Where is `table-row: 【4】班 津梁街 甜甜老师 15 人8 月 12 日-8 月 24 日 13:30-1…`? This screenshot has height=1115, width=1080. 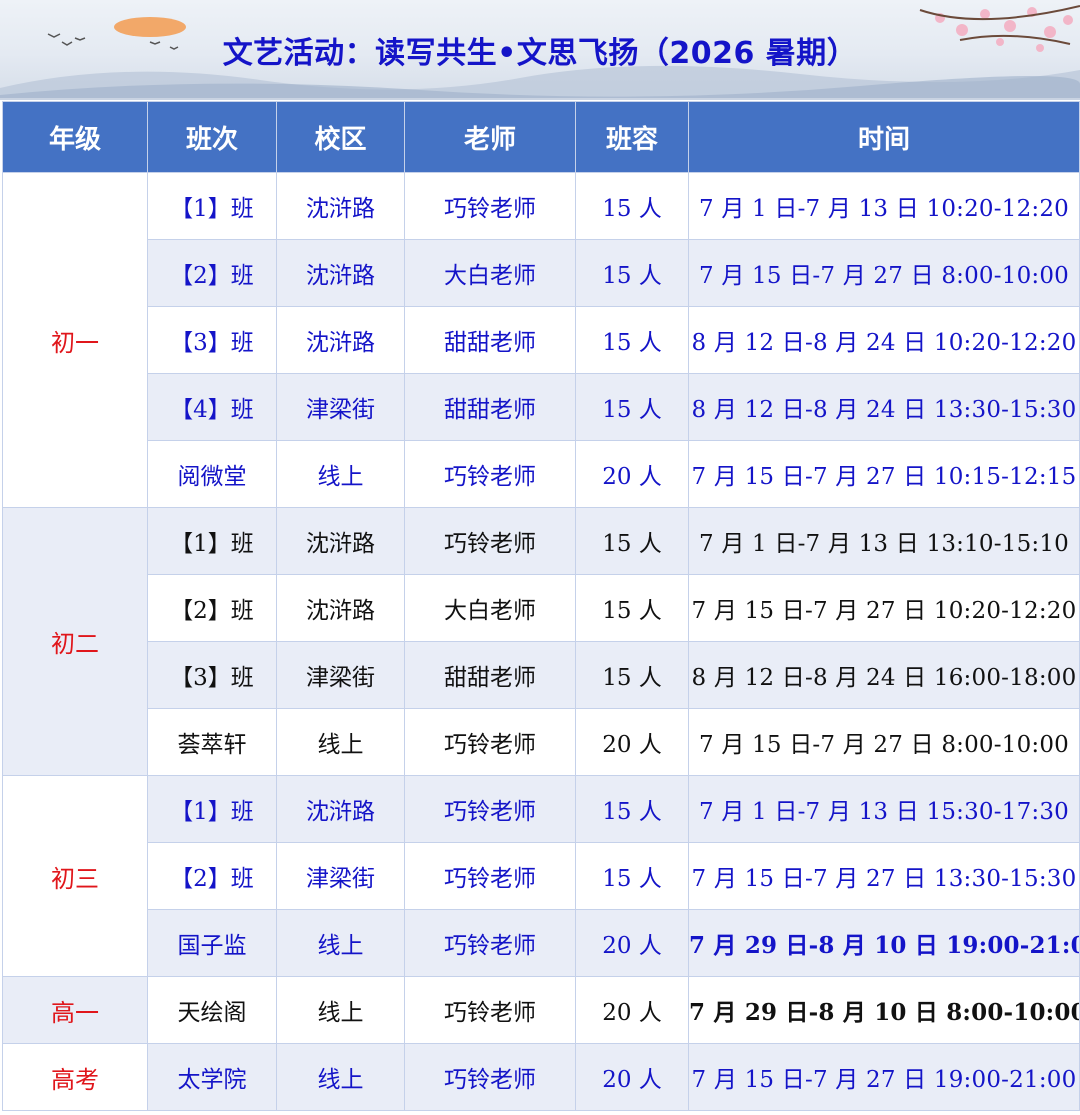
table-row: 【4】班 津梁街 甜甜老师 15 人8 月 12 日-8 月 24 日 13:30-1… is located at coordinates (541, 407).